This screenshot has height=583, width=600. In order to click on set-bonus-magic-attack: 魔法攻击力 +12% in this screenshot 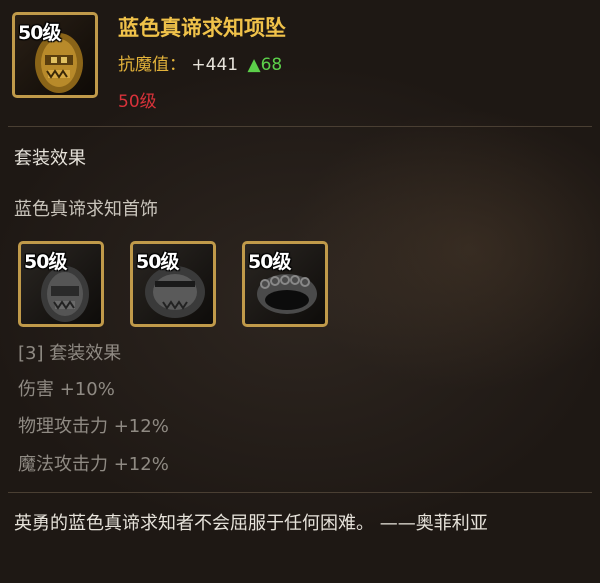, I will do `click(93, 464)`.